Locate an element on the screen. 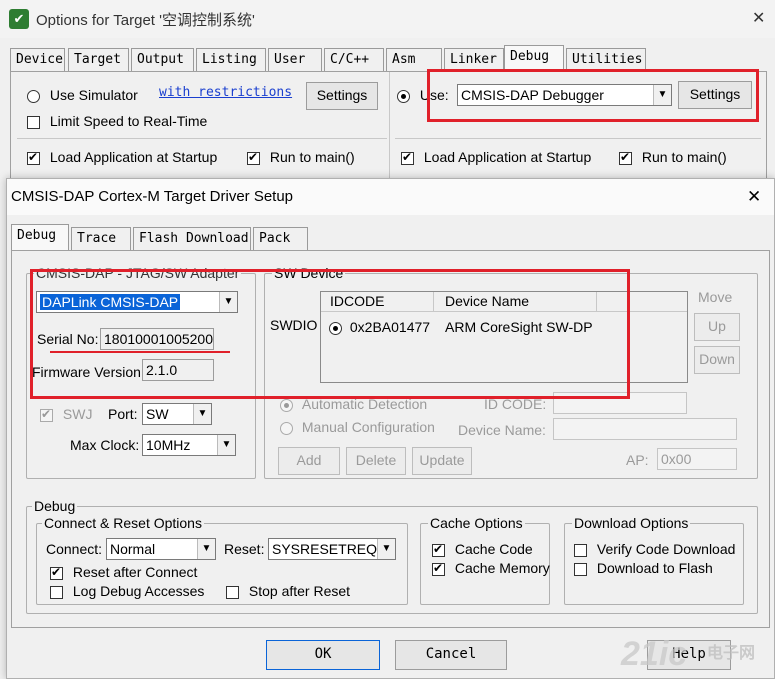 This screenshot has width=775, height=679. stop-after-reset-option: Stop after Reset is located at coordinates (288, 591).